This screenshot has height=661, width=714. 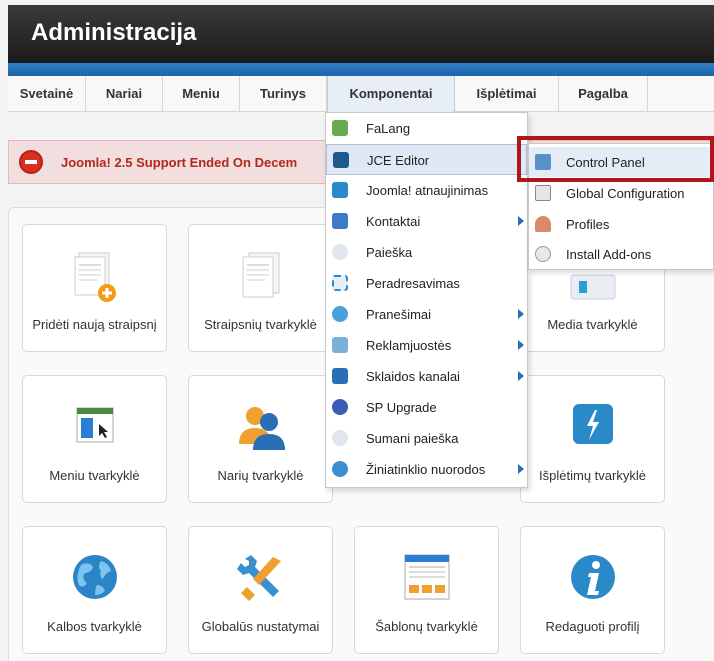 I want to click on tile-label: Media tvarkyklė, so click(x=592, y=324).